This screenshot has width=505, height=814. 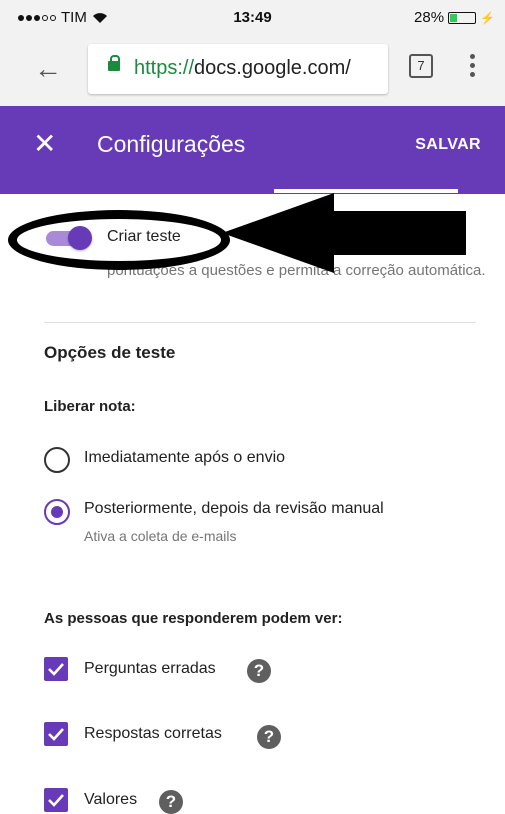 What do you see at coordinates (429, 17) in the screenshot?
I see `battery-percent: 28%` at bounding box center [429, 17].